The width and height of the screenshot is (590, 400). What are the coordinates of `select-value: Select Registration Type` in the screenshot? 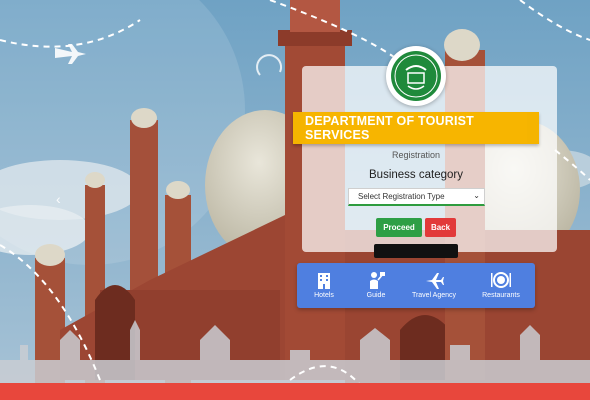 It's located at (401, 196).